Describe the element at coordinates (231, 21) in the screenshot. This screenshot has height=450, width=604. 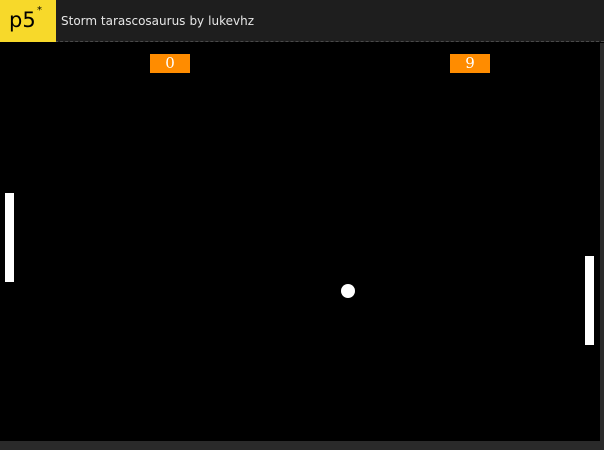
I see `author-link: lukevhz` at that location.